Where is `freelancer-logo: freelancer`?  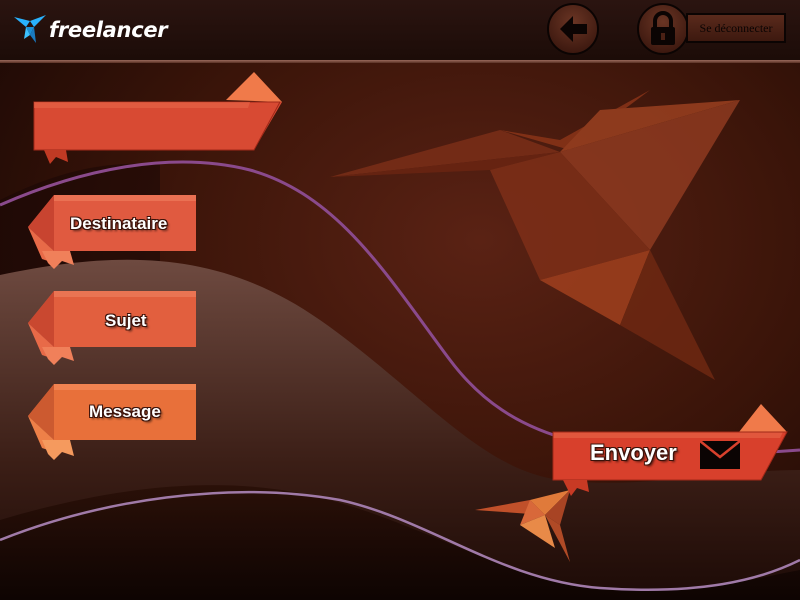
freelancer-logo: freelancer is located at coordinates (90, 30).